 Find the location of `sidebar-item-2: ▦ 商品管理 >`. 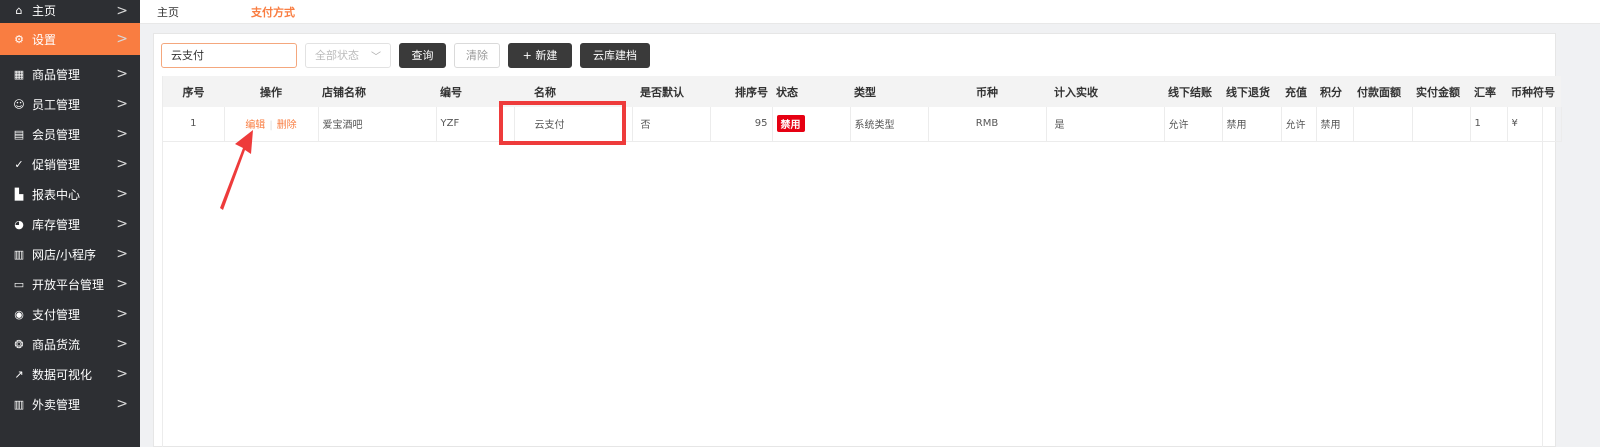

sidebar-item-2: ▦ 商品管理 > is located at coordinates (70, 74).